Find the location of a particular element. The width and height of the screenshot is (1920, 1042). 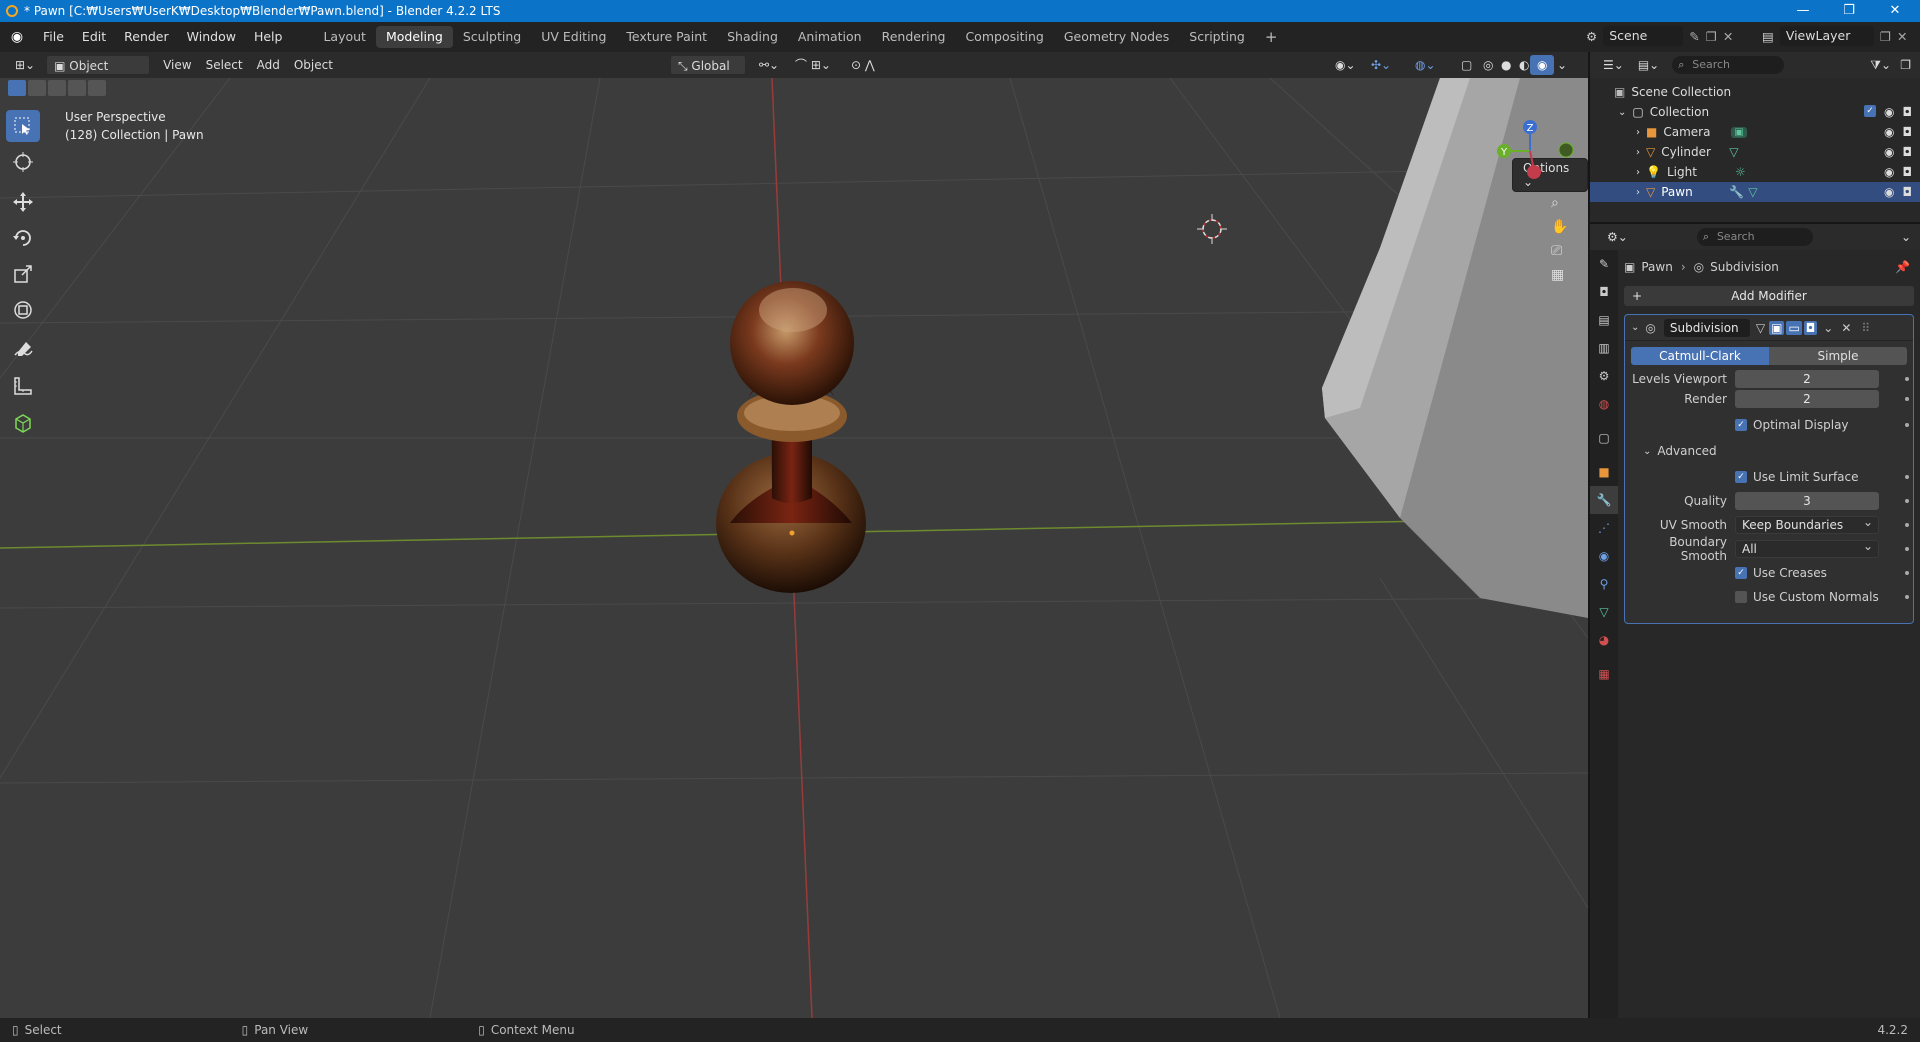

tool-tab-icon: ✎ is located at coordinates (1604, 264).